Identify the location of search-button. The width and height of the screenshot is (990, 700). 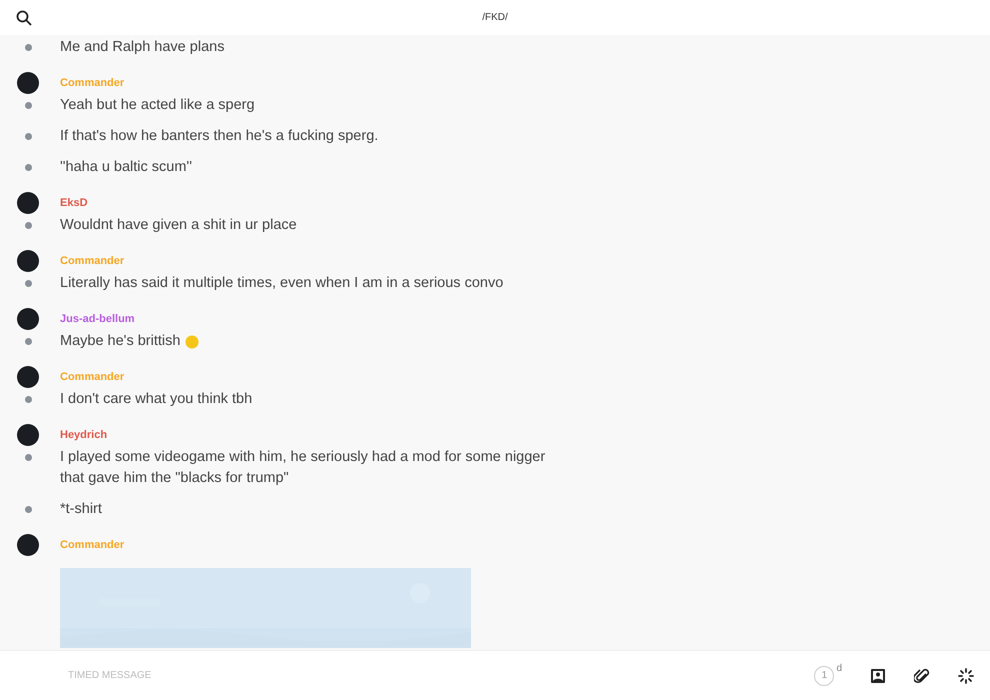
(24, 18).